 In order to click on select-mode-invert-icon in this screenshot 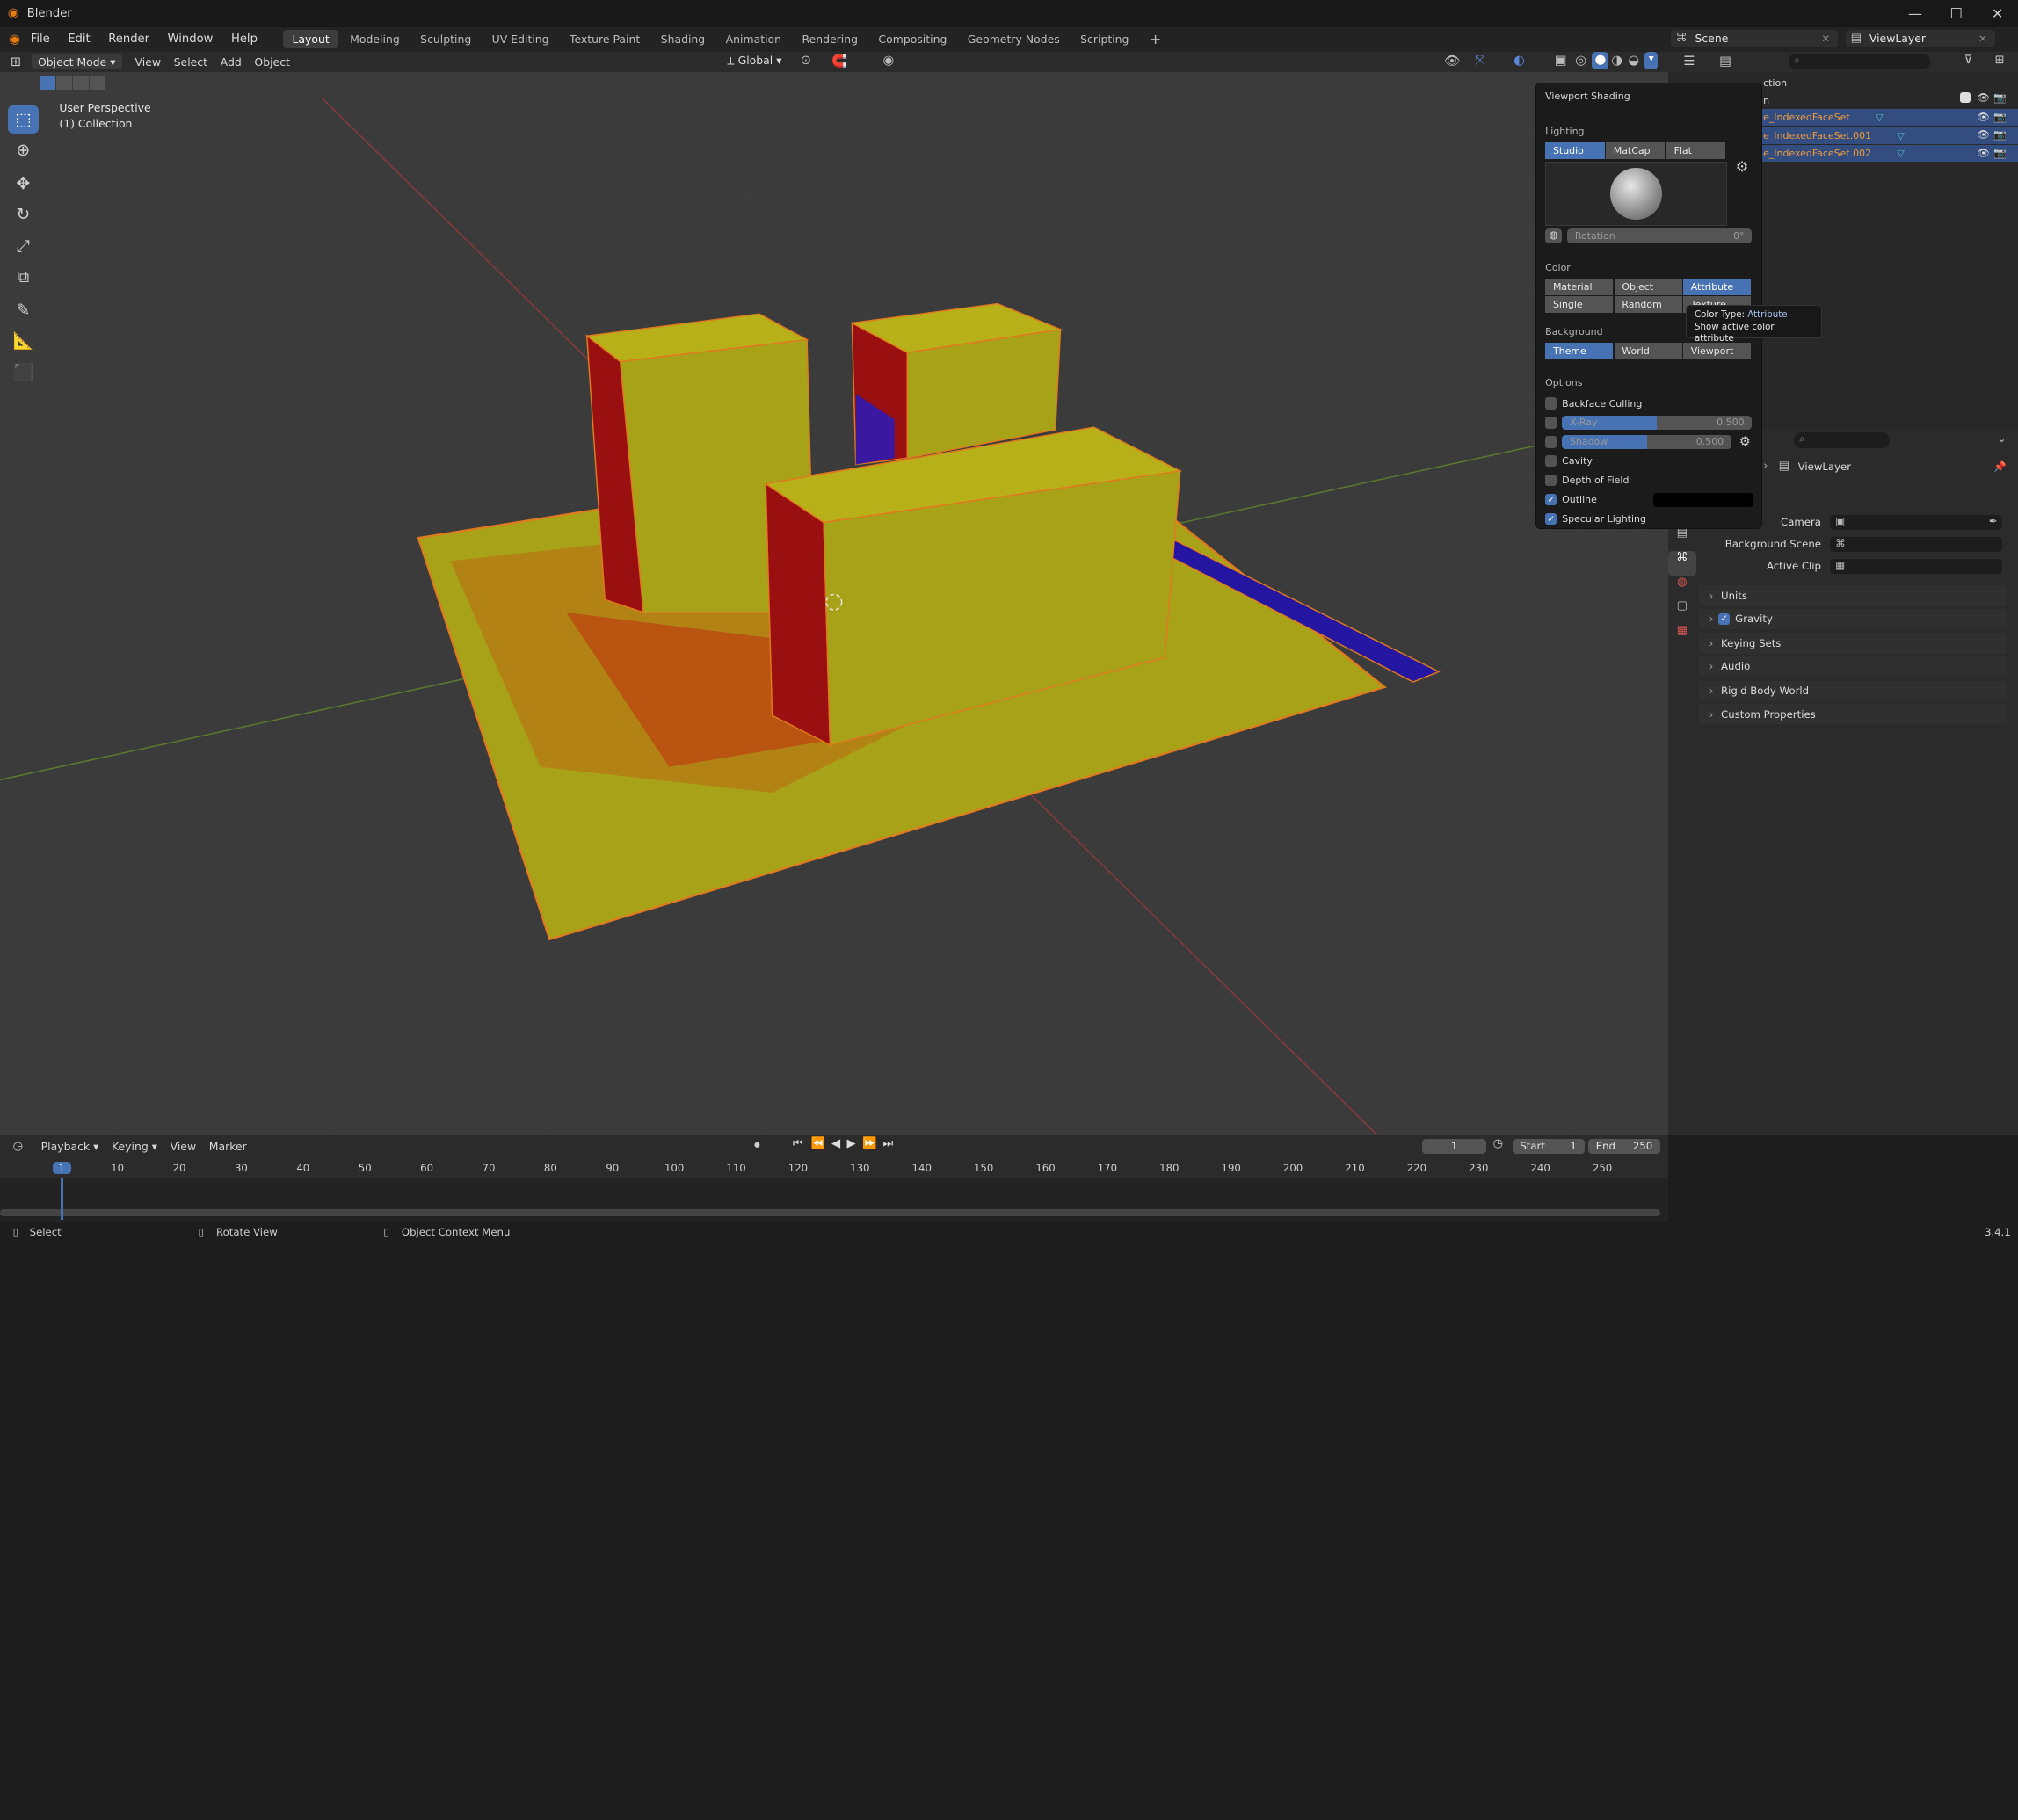, I will do `click(97, 83)`.